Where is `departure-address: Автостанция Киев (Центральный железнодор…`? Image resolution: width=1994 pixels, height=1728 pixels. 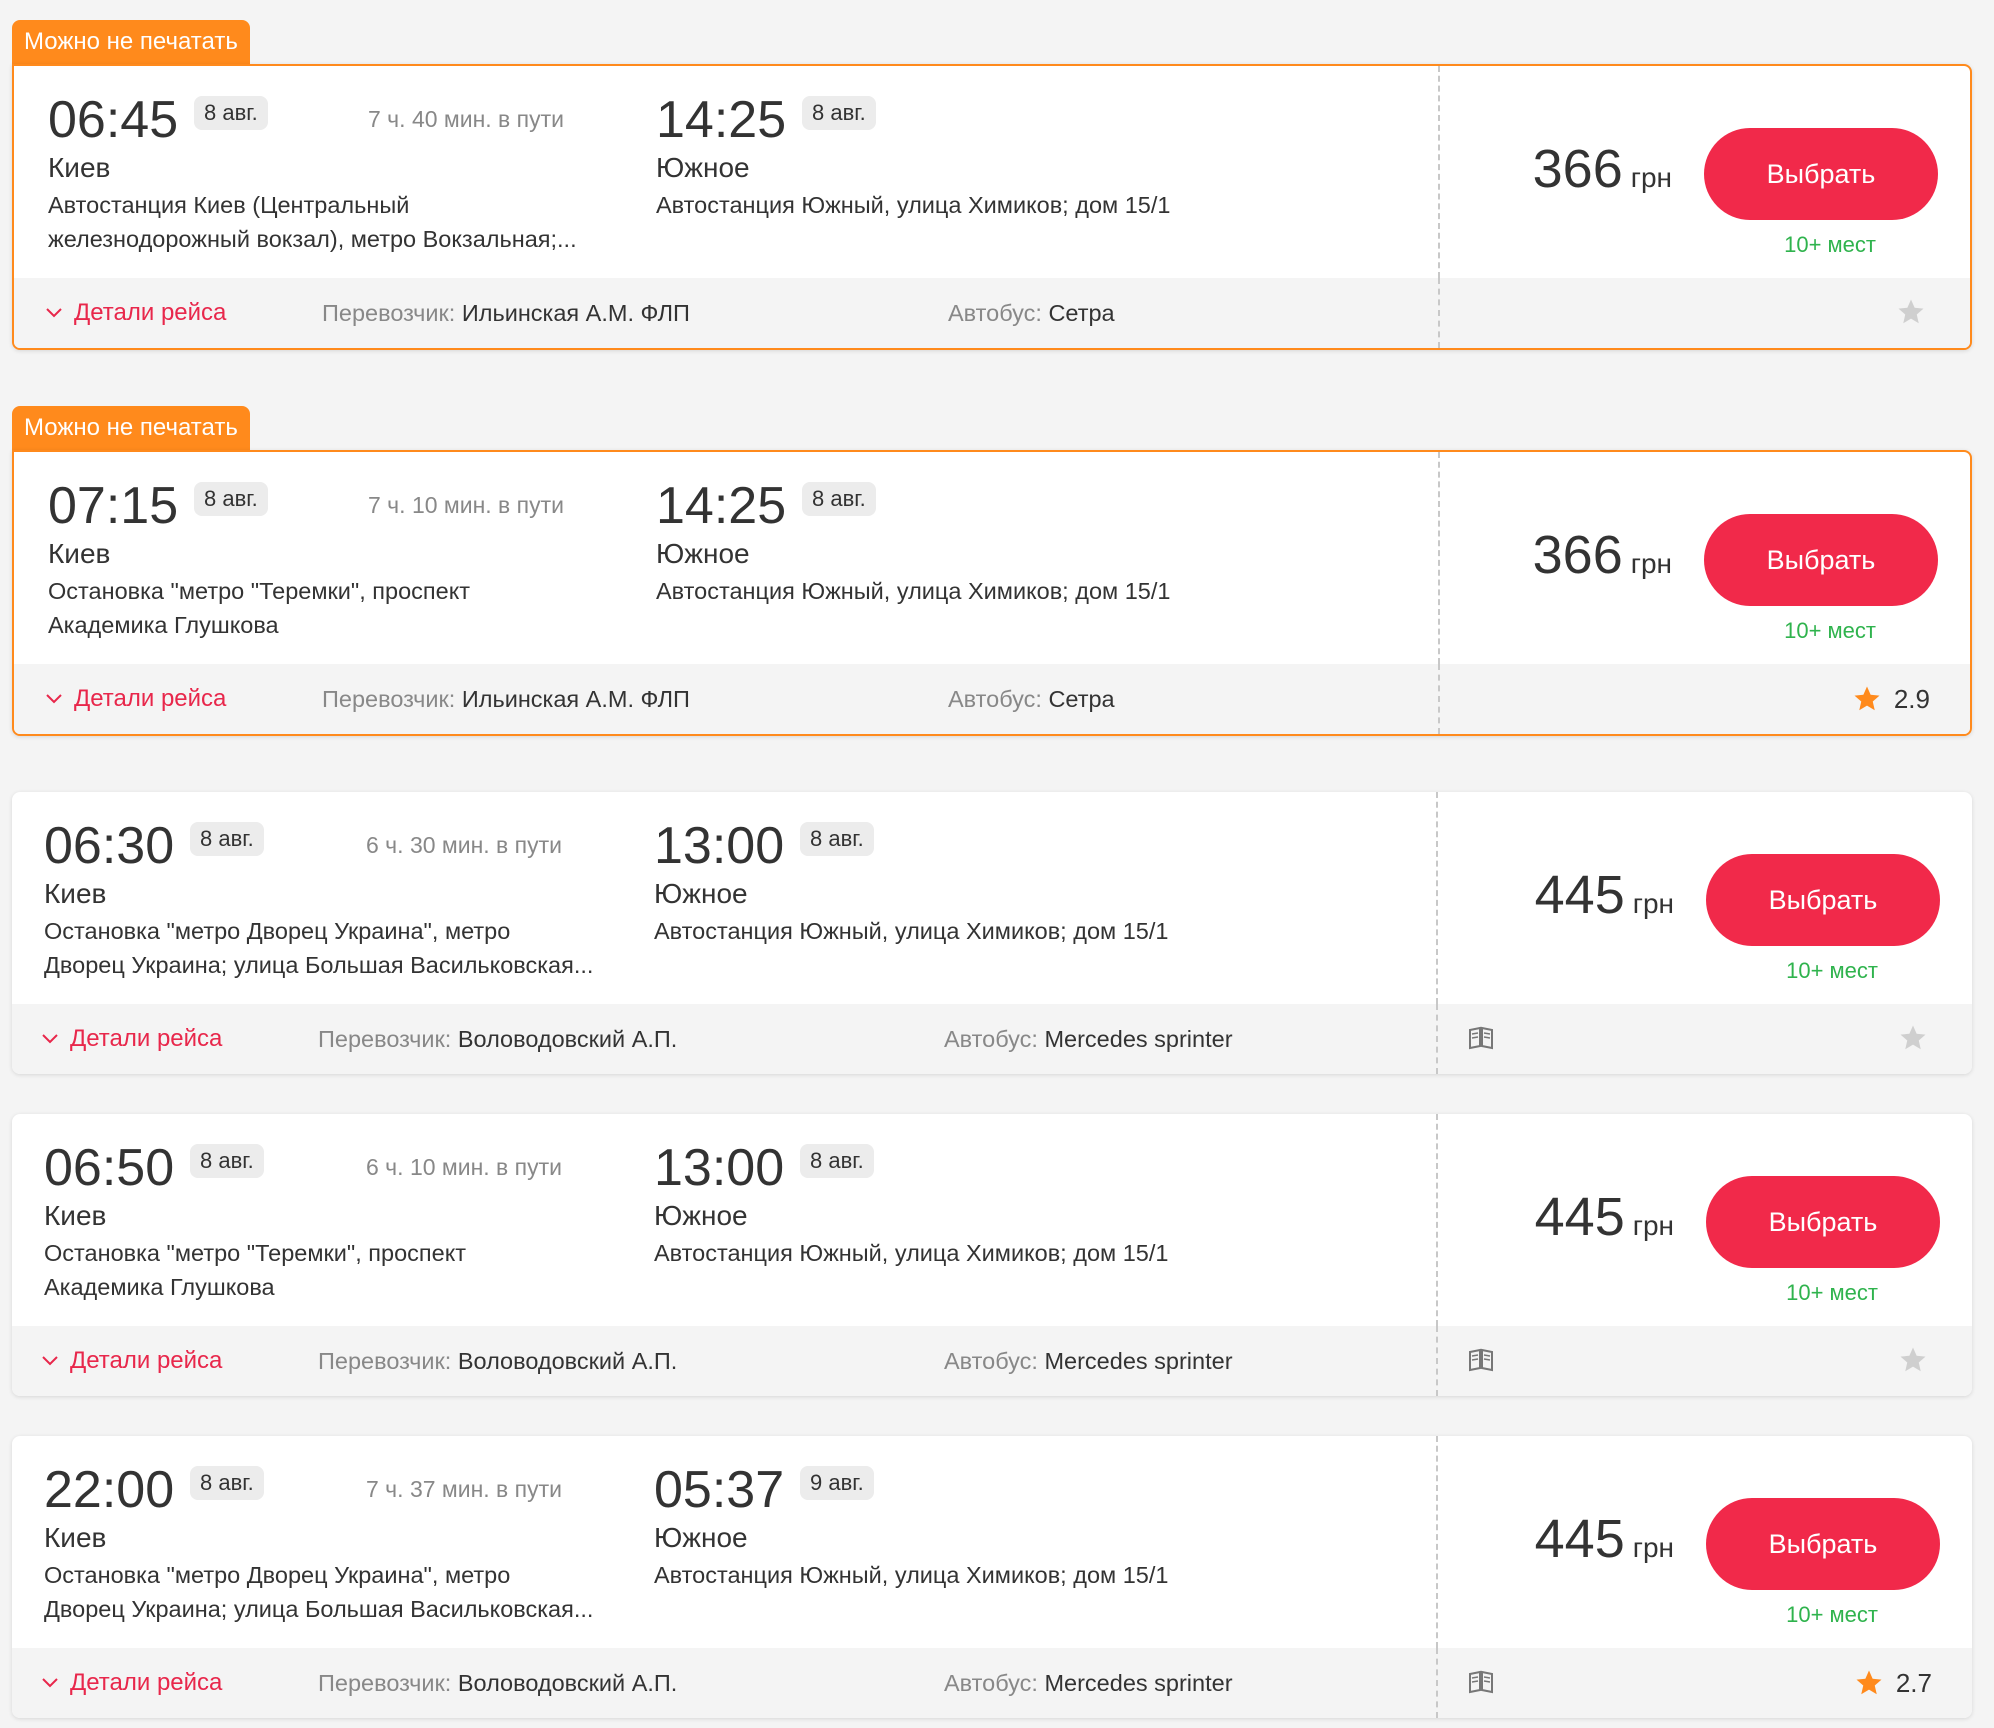
departure-address: Автостанция Киев (Центральный железнодор… is located at coordinates (348, 222).